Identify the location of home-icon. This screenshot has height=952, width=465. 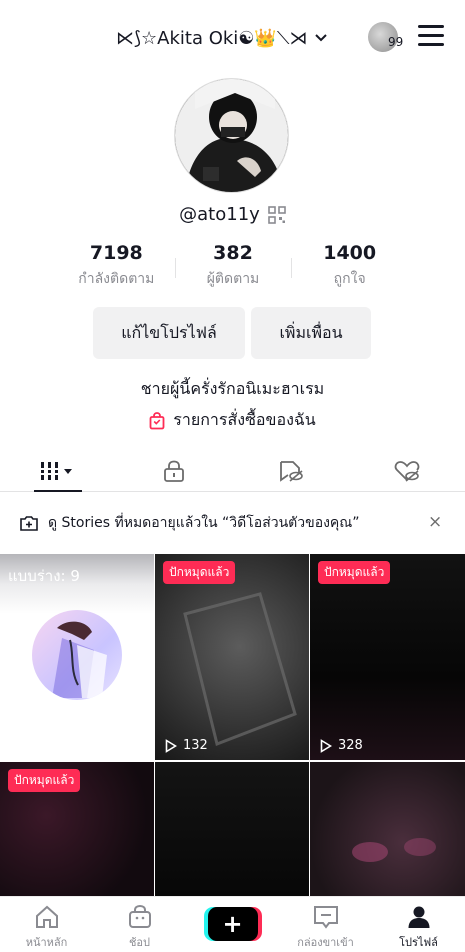
(46, 916).